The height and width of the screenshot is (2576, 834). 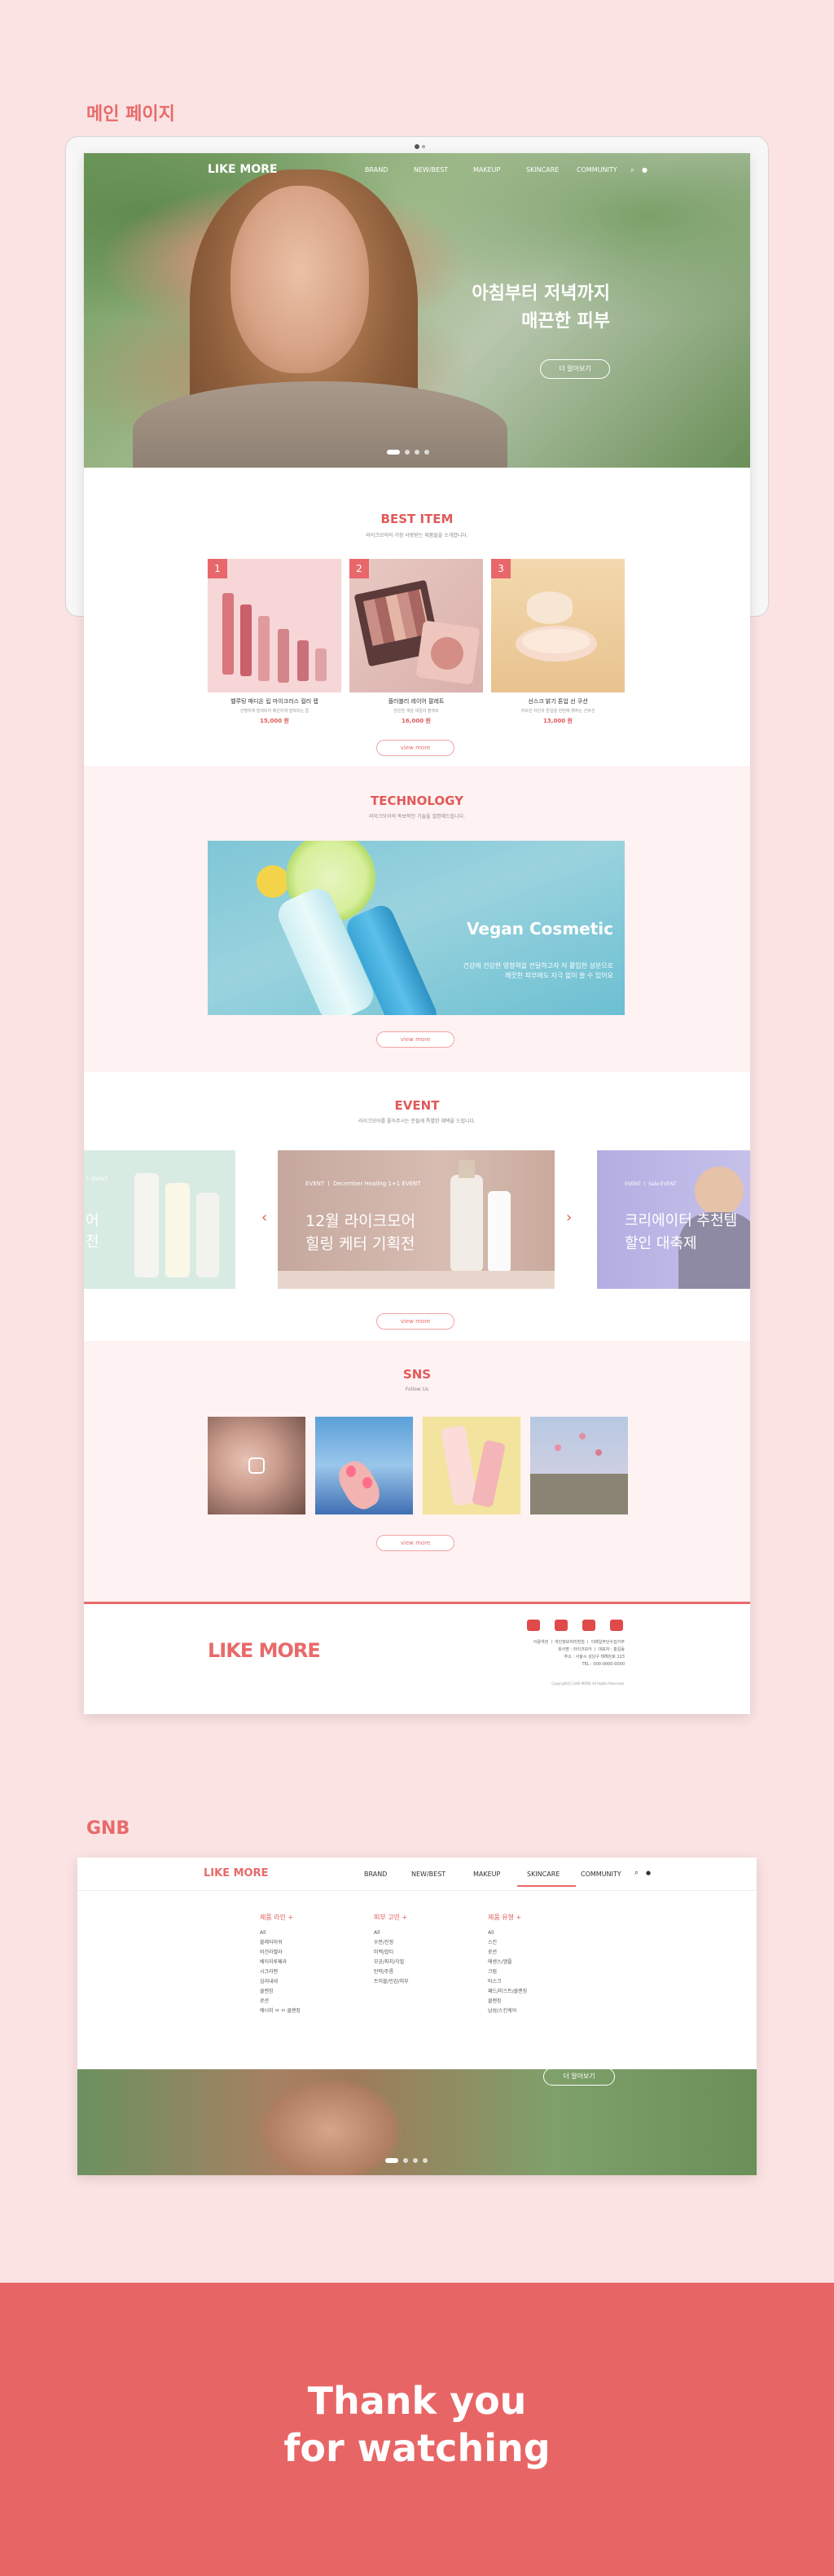 What do you see at coordinates (597, 170) in the screenshot?
I see `nav-community: COMMUNITY` at bounding box center [597, 170].